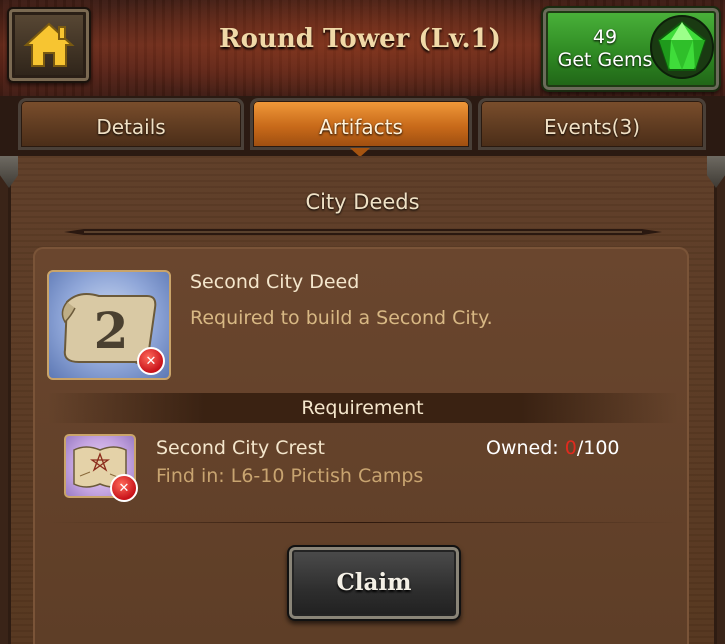  Describe the element at coordinates (363, 232) in the screenshot. I see `section-divider` at that location.